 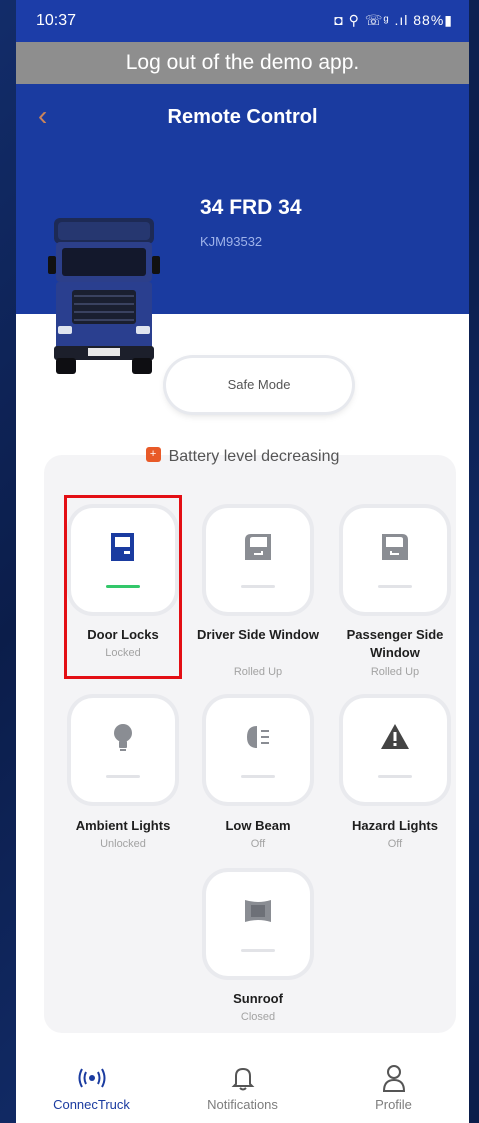 I want to click on ambient-lights-indicator, so click(x=123, y=776).